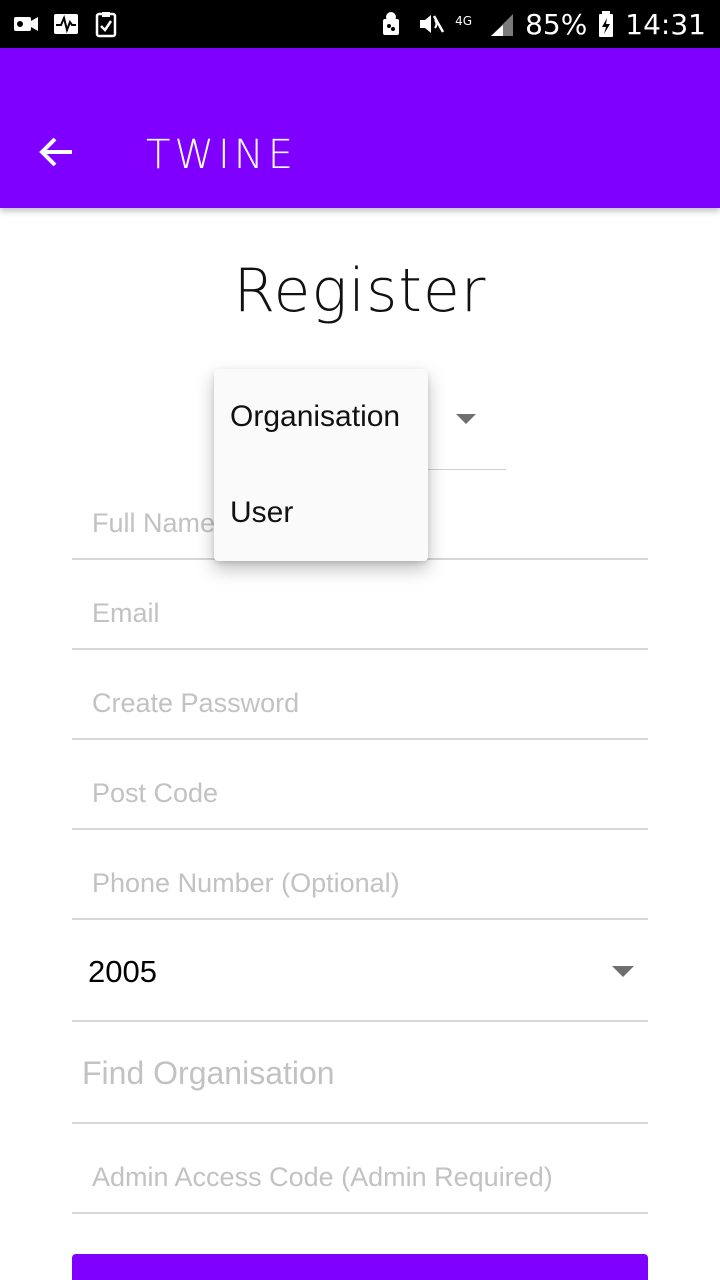 The width and height of the screenshot is (720, 1280). I want to click on app-title: TWINE, so click(221, 155).